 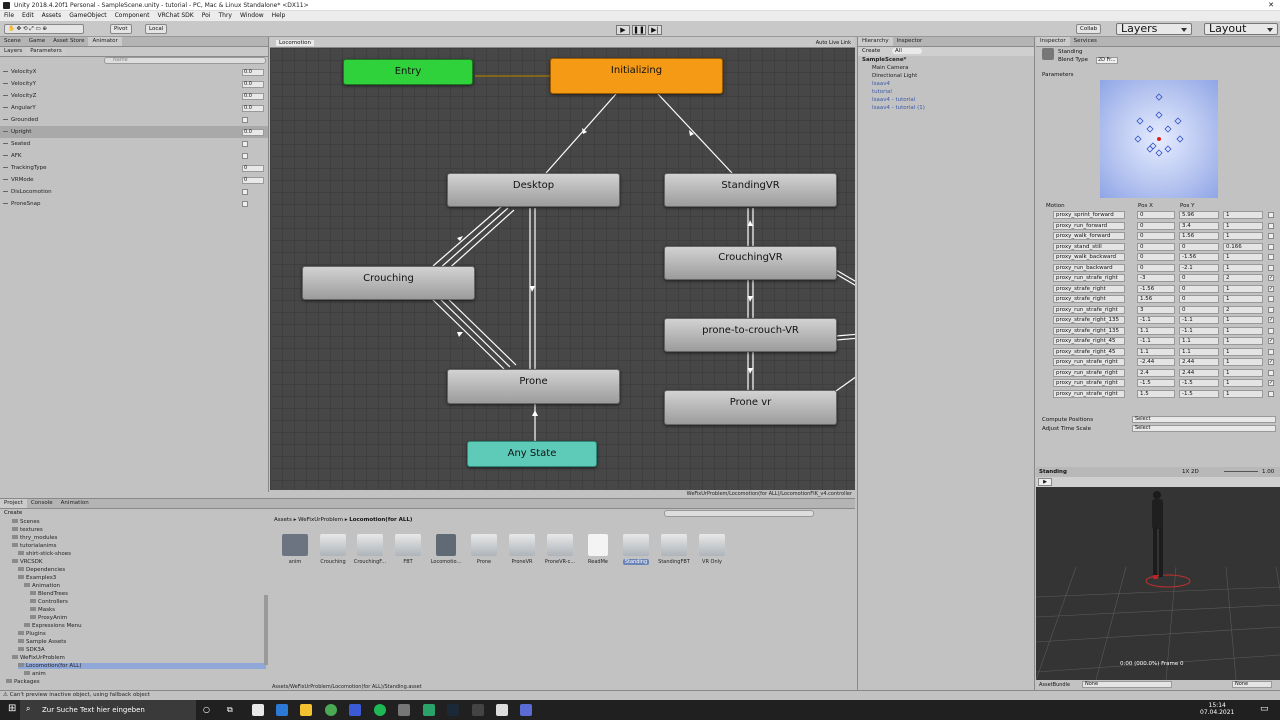 I want to click on menu-thry: Thry, so click(x=225, y=15).